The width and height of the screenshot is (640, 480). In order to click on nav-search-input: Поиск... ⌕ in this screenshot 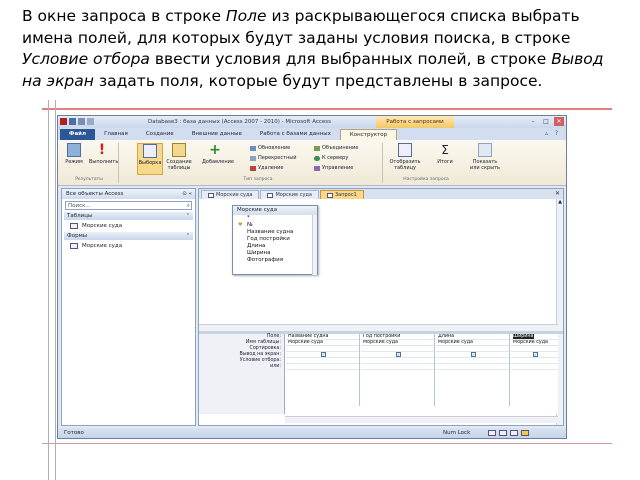, I will do `click(128, 205)`.